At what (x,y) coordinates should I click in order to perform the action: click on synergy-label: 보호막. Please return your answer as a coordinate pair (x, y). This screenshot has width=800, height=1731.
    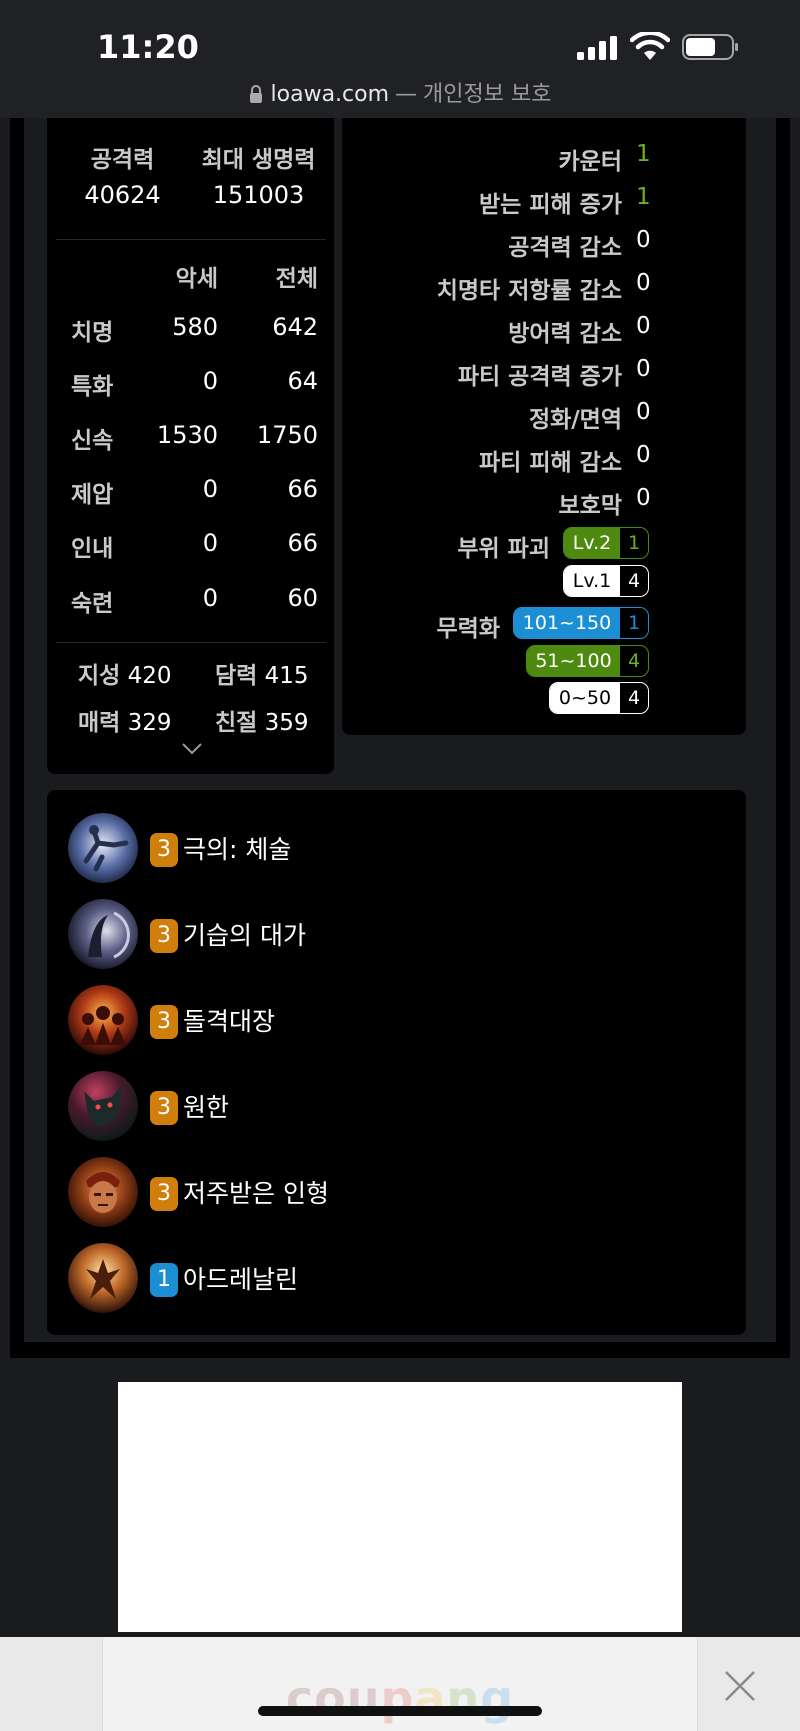
    Looking at the image, I should click on (590, 506).